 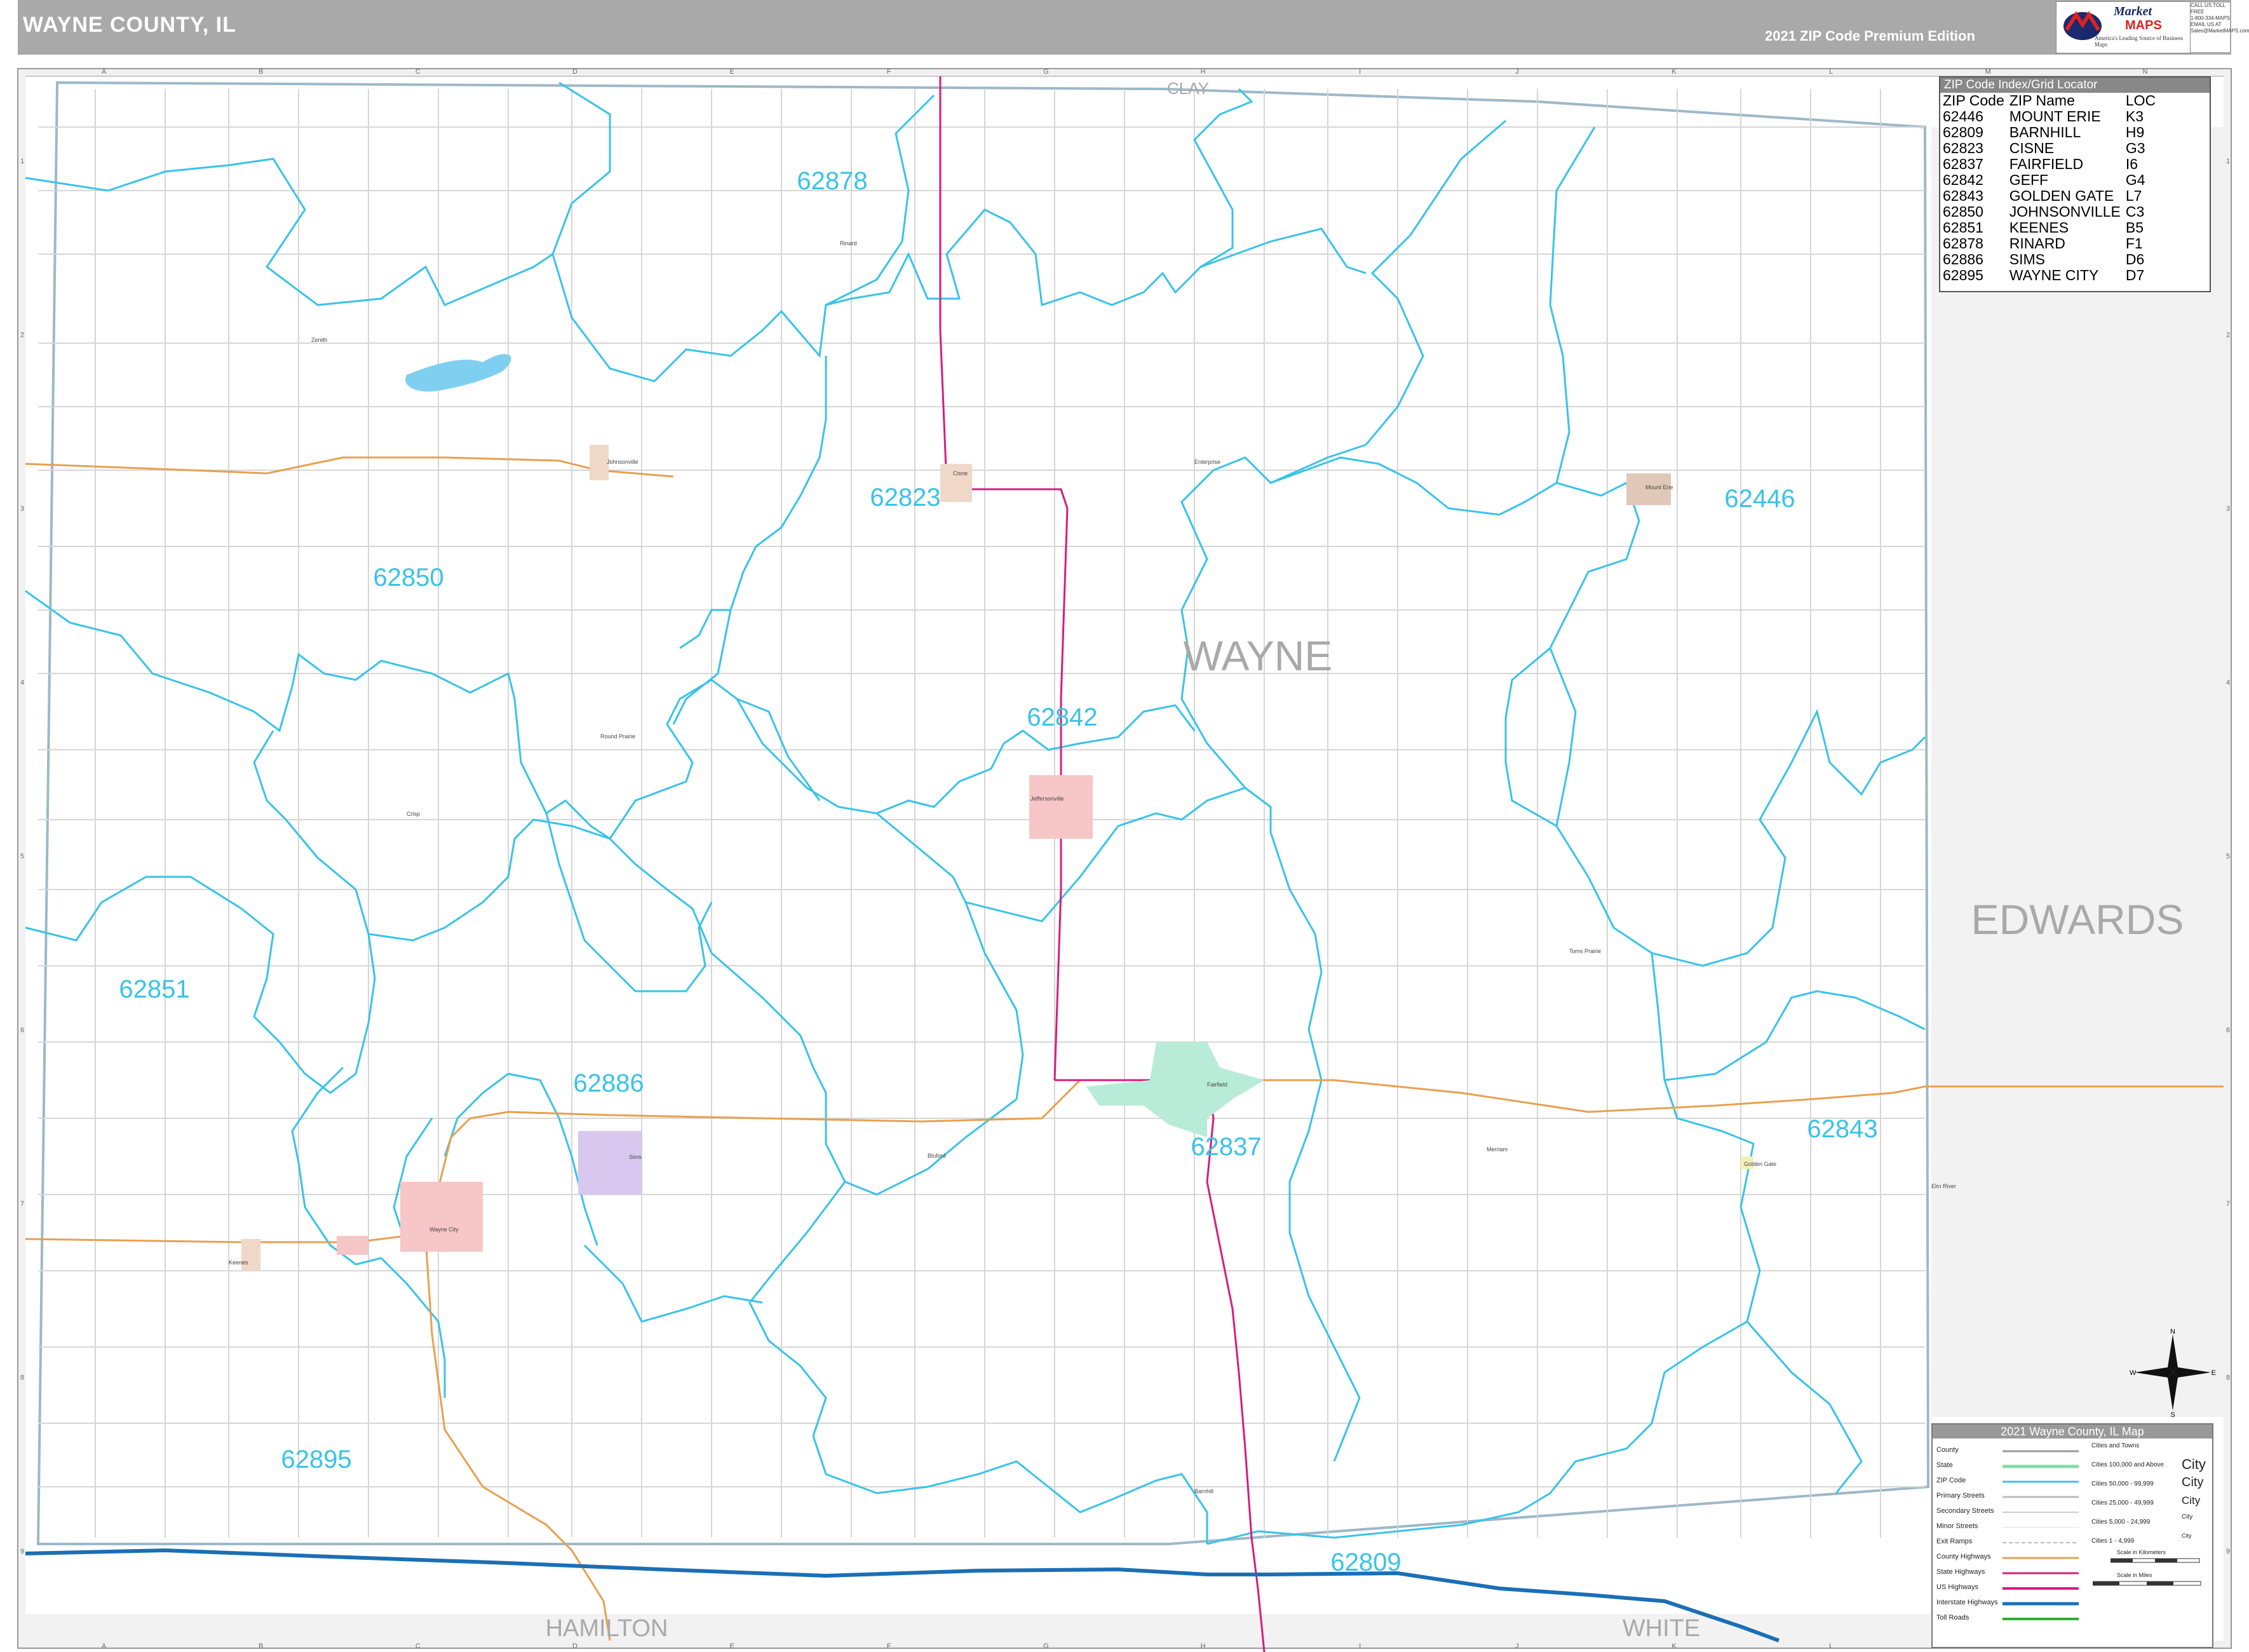 What do you see at coordinates (261, 1646) in the screenshot?
I see `grid-column-label: B` at bounding box center [261, 1646].